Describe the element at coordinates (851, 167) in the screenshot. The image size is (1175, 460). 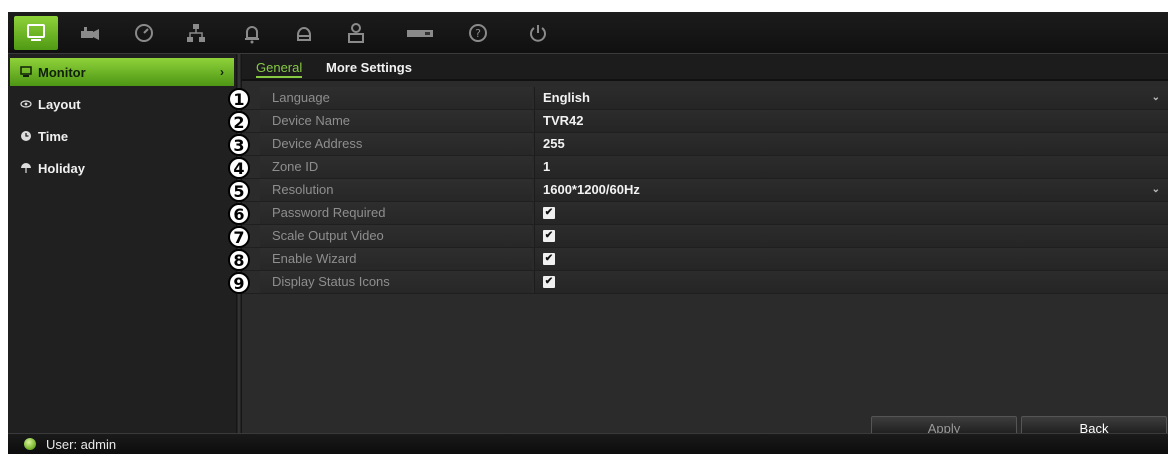
I see `zone-id-input: 1` at that location.